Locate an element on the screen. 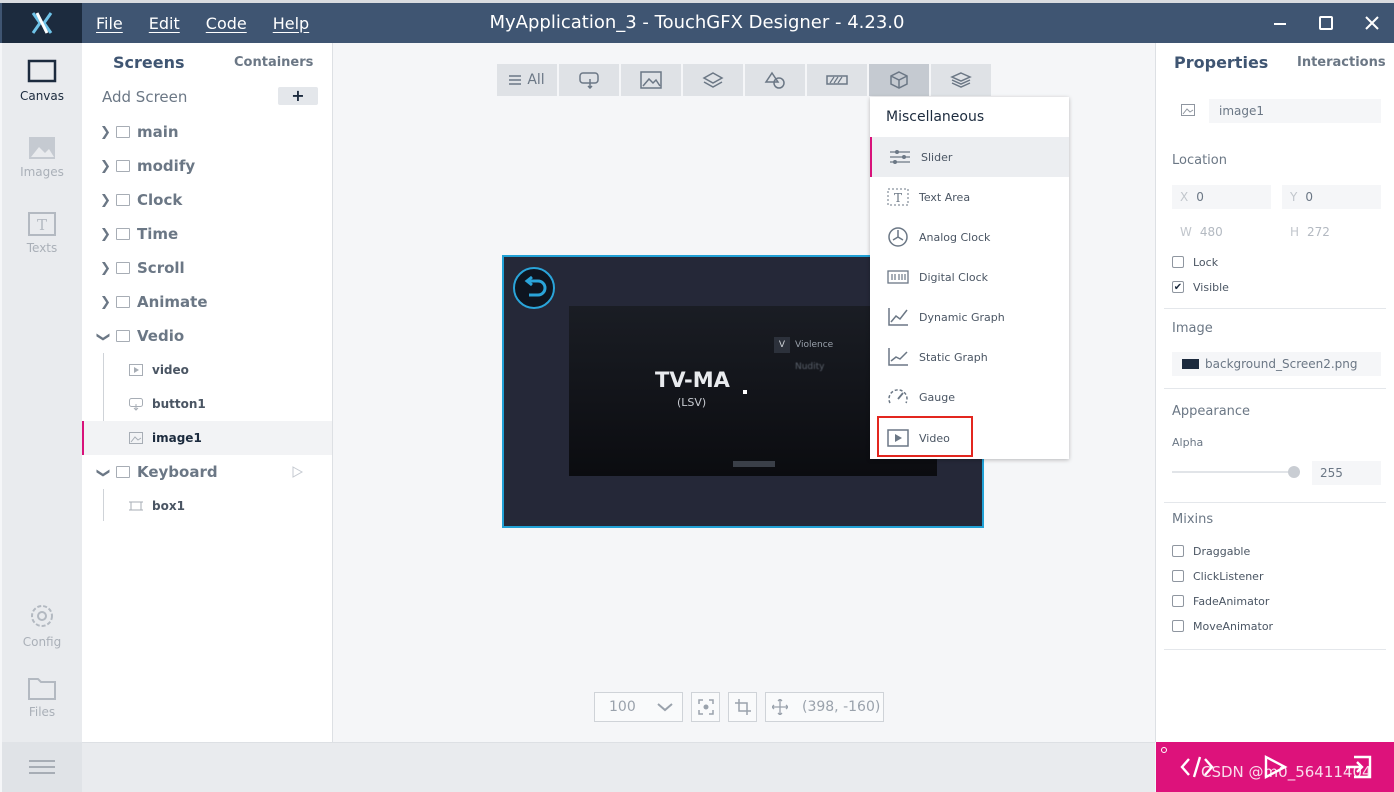 Image resolution: width=1394 pixels, height=792 pixels. minimize-icon is located at coordinates (1280, 23).